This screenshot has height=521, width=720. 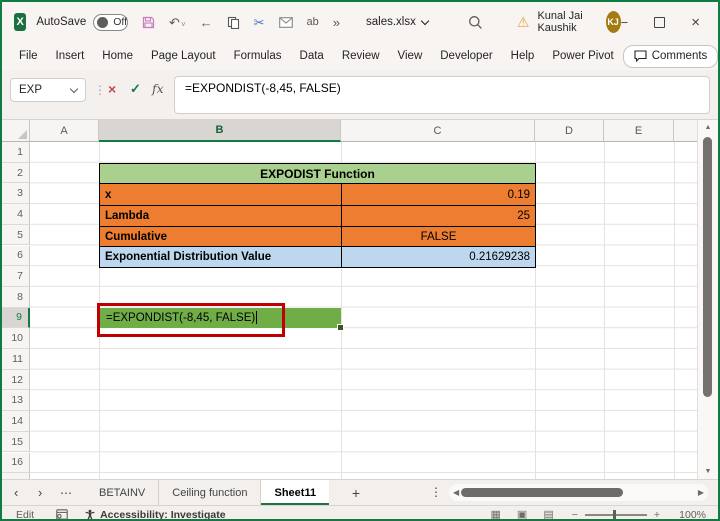 I want to click on search-icon, so click(x=475, y=22).